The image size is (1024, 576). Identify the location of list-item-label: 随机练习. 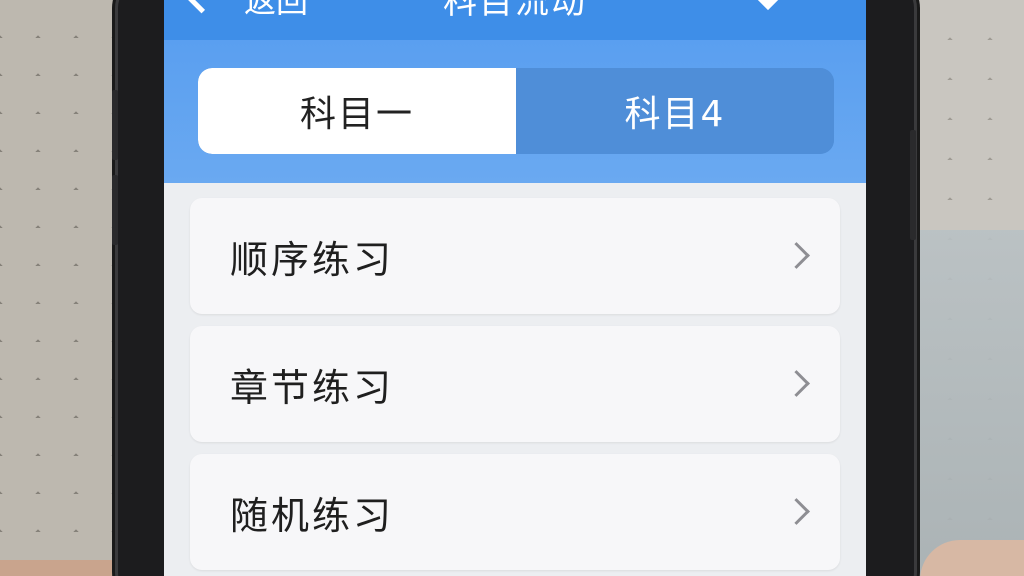
(312, 515).